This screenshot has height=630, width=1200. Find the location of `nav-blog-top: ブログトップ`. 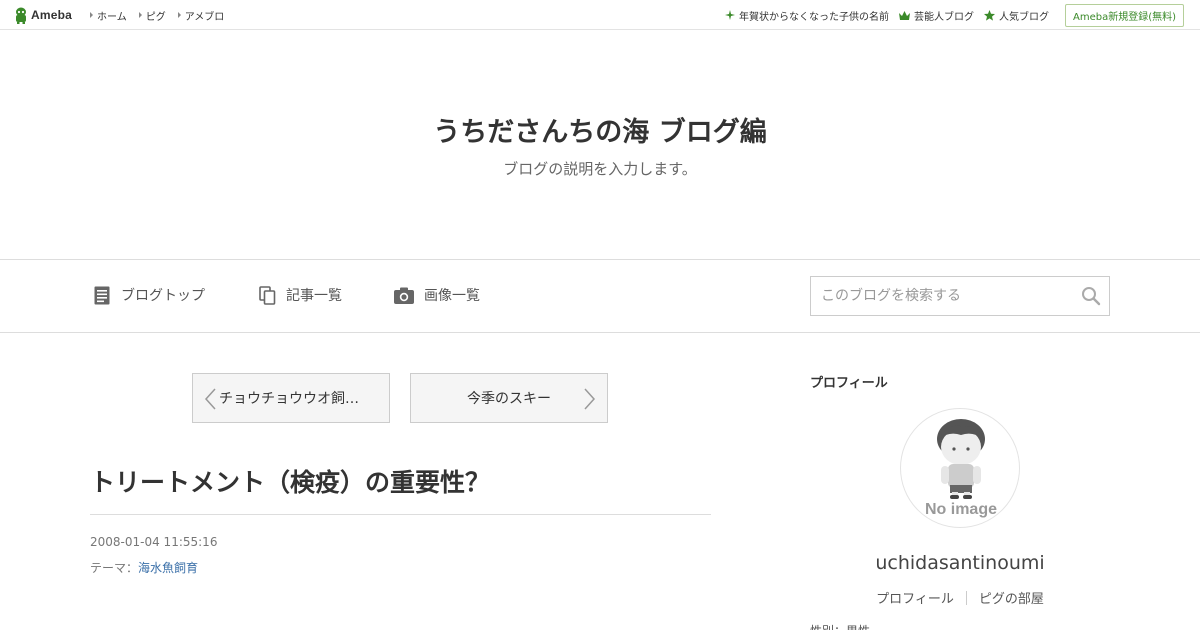

nav-blog-top: ブログトップ is located at coordinates (149, 295).